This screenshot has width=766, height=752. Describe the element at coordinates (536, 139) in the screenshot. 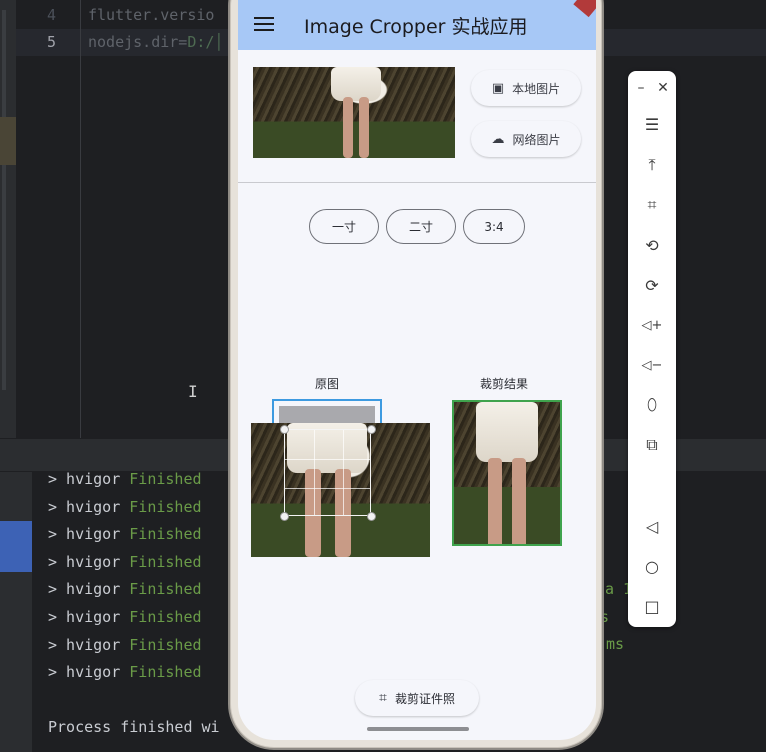

I see `network-image-label: 网络图片` at that location.